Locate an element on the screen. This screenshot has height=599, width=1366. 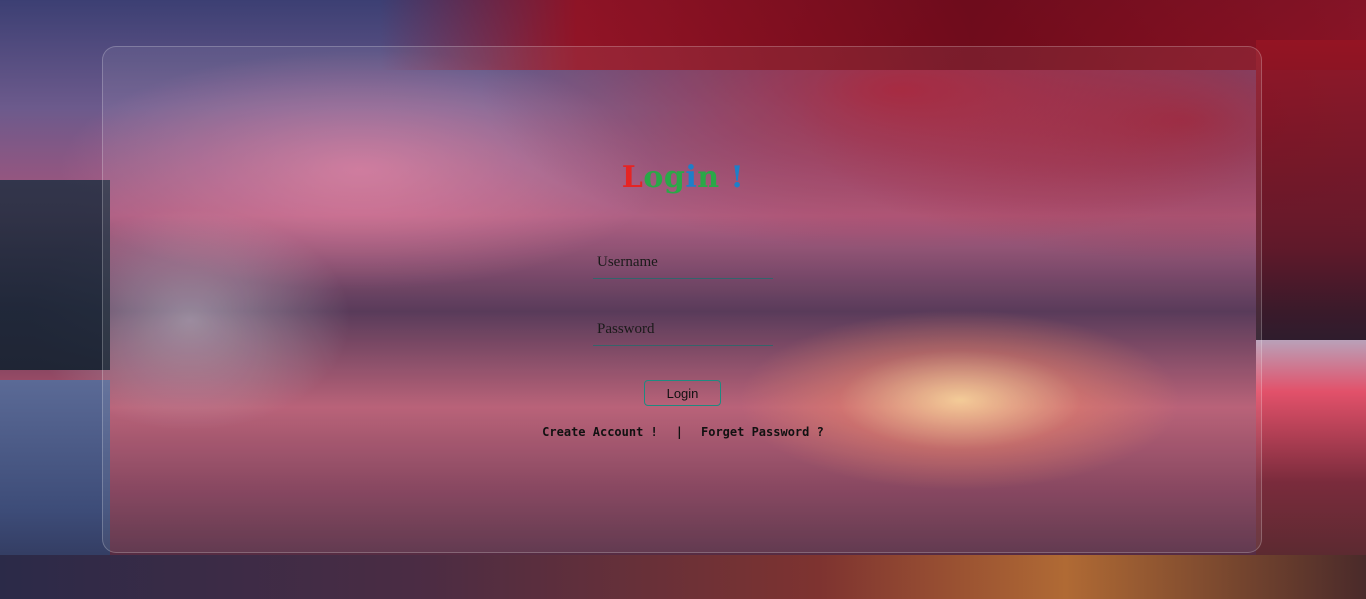
create-account-link: Create Account ! is located at coordinates (600, 432).